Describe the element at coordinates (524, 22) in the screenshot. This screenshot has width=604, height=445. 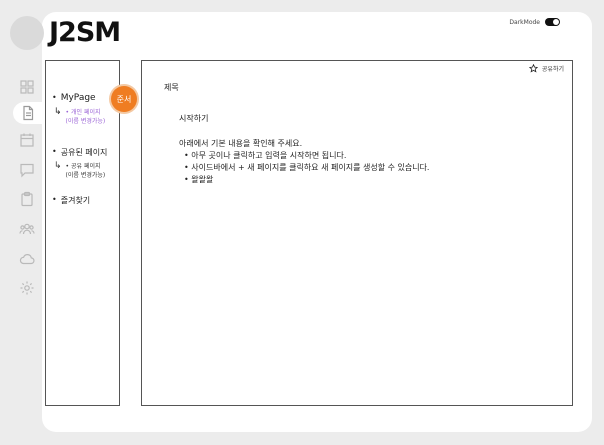
I see `darkmode-label: DarkMode` at that location.